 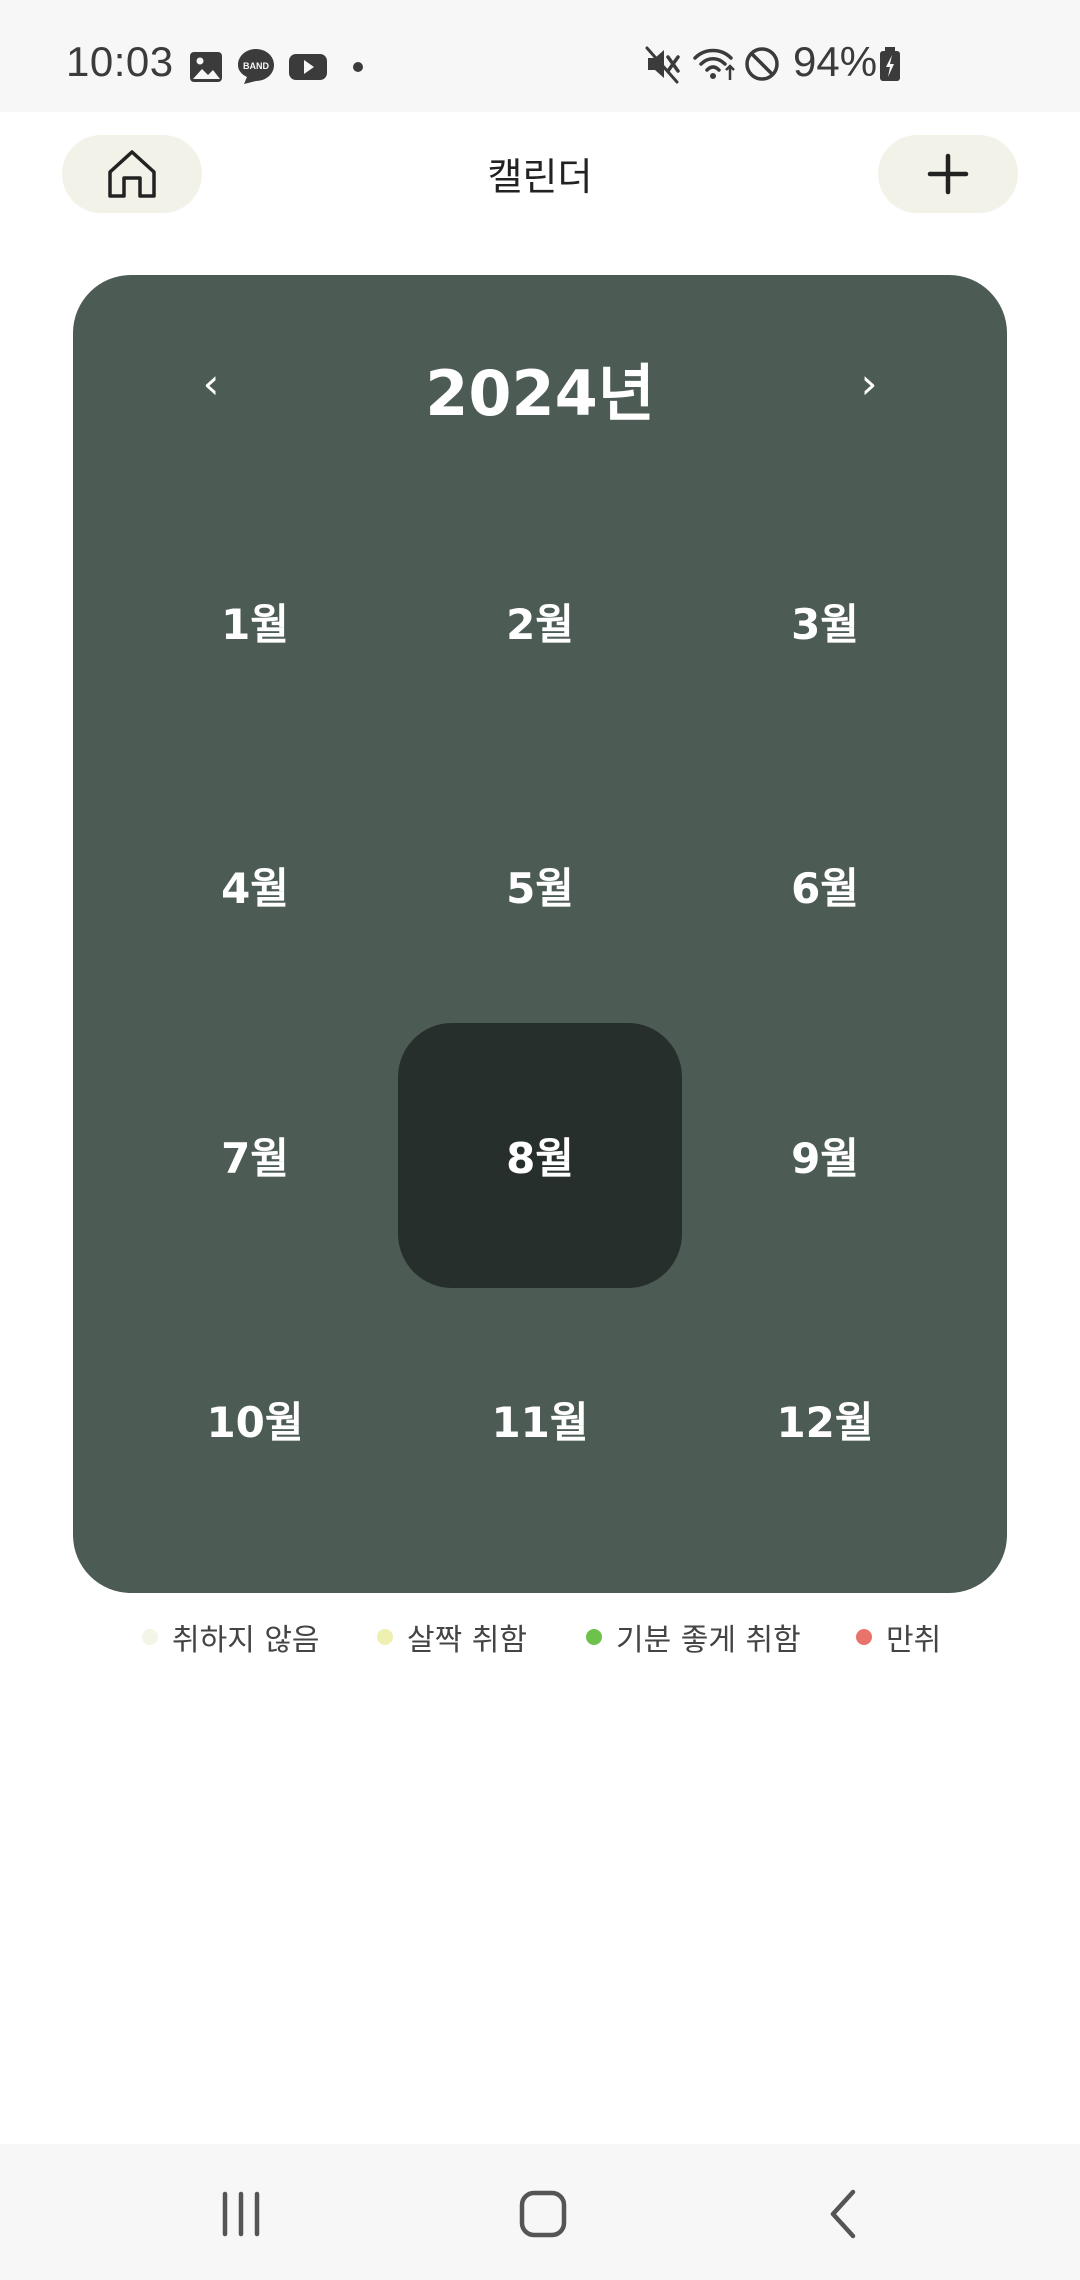 I want to click on do-not-disturb-icon, so click(x=762, y=64).